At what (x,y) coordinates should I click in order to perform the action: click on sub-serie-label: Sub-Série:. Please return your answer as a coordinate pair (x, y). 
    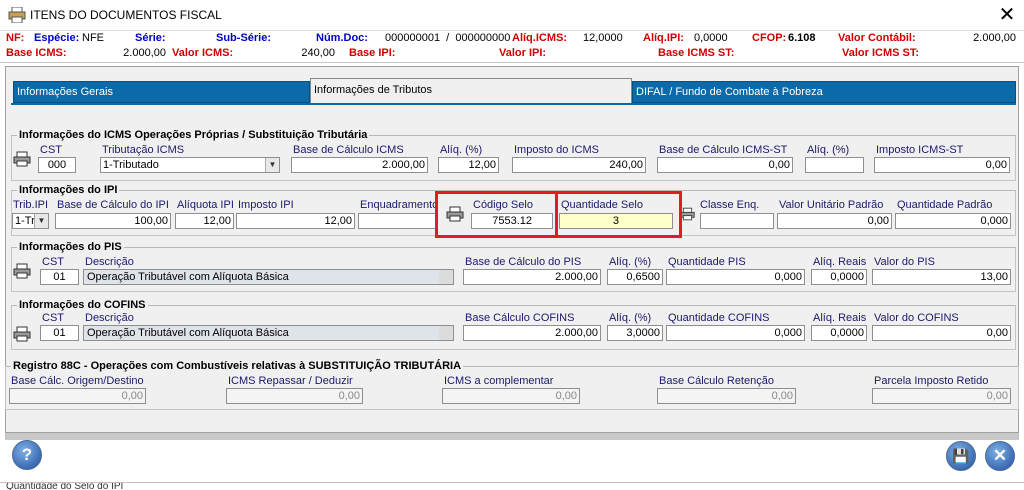
    Looking at the image, I should click on (244, 38).